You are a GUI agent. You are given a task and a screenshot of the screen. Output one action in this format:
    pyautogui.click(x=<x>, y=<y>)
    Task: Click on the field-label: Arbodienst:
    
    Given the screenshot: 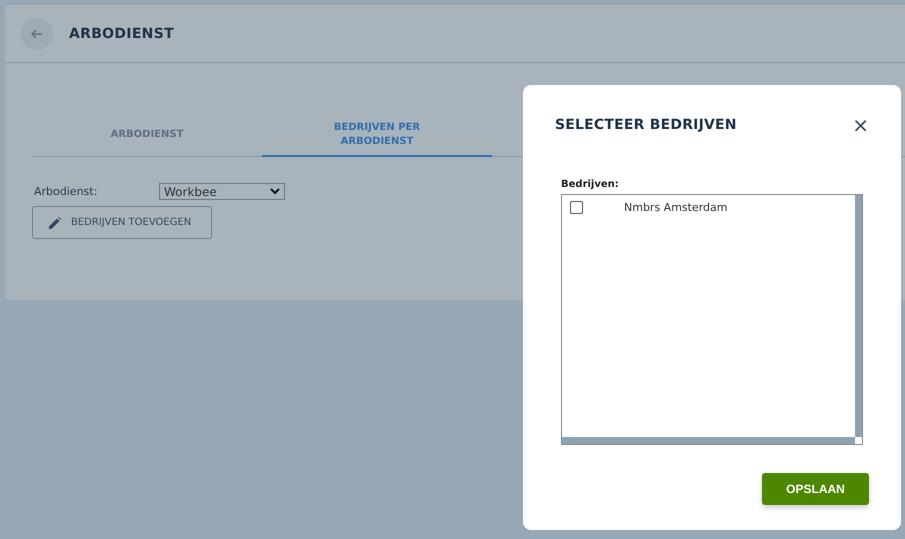 What is the action you would take?
    pyautogui.click(x=66, y=191)
    